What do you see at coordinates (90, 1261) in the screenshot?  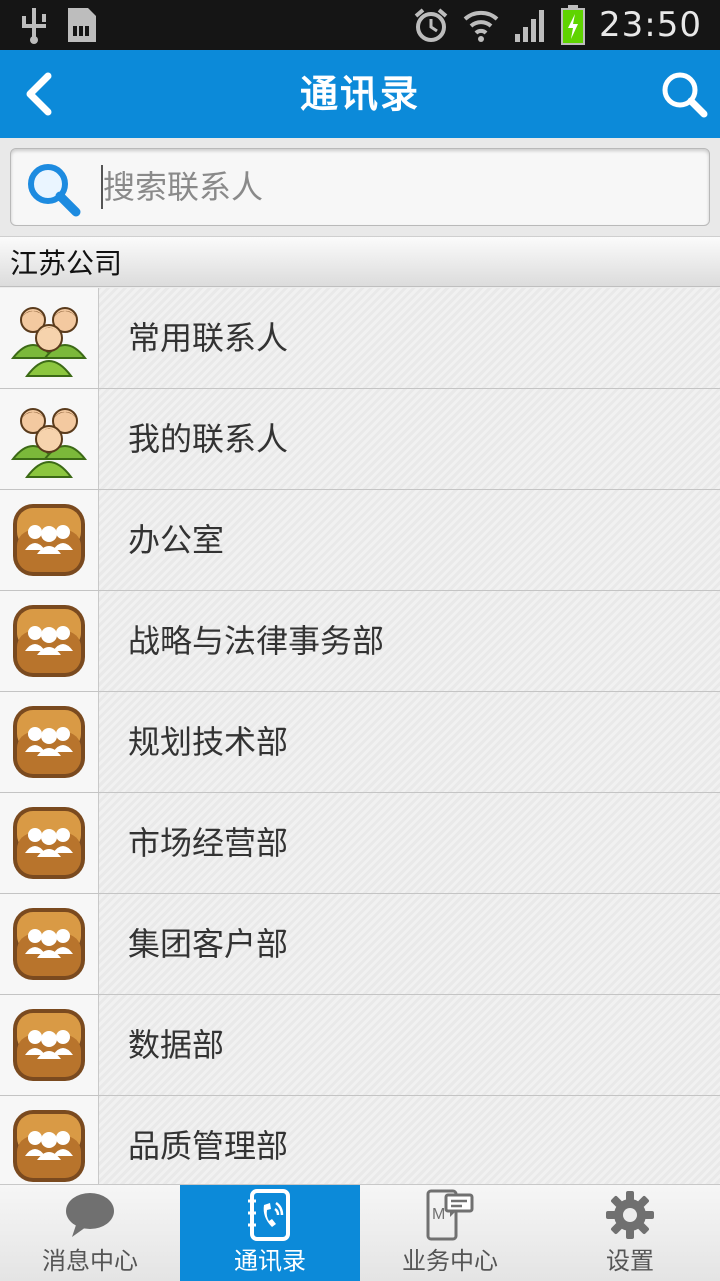 I see `tab-label: 消息中心` at bounding box center [90, 1261].